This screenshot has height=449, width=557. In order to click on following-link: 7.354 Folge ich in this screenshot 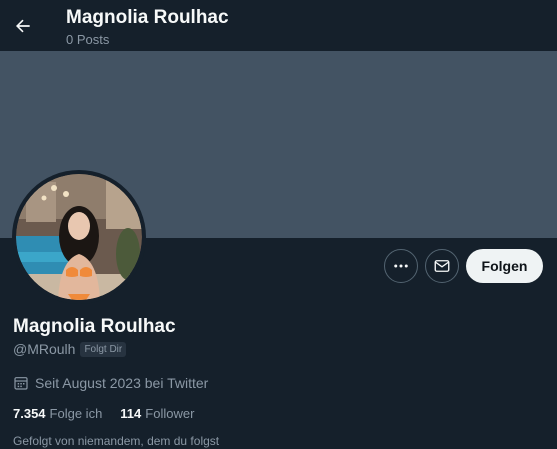, I will do `click(57, 413)`.